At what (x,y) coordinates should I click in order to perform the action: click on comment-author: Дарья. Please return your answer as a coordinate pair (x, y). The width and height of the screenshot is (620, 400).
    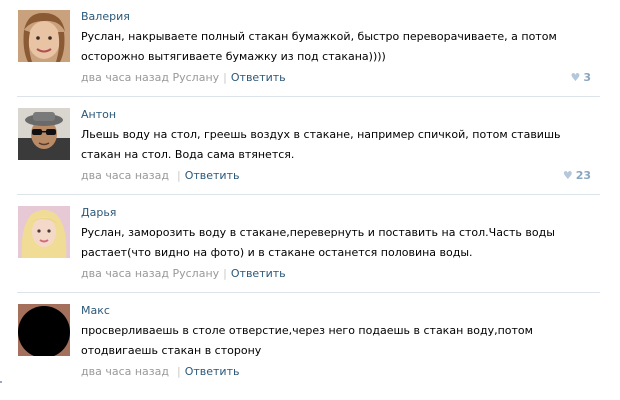
    Looking at the image, I should click on (98, 212).